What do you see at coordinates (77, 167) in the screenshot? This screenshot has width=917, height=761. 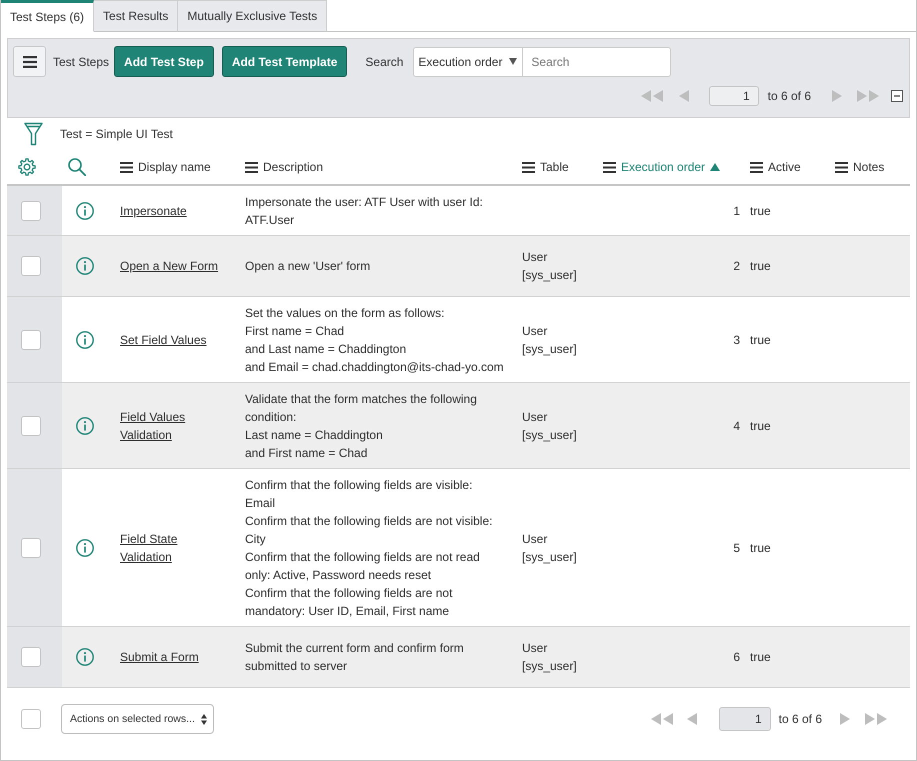 I see `search-icon` at bounding box center [77, 167].